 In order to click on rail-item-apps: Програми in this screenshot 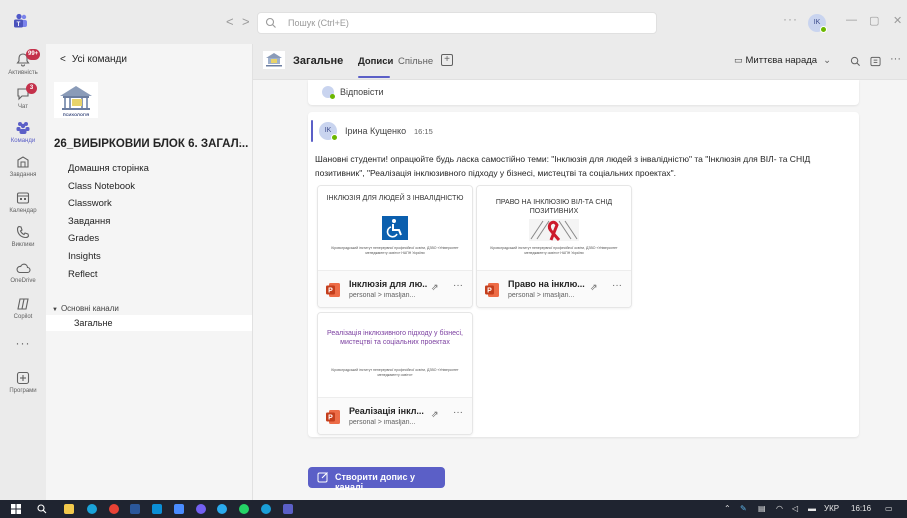, I will do `click(23, 382)`.